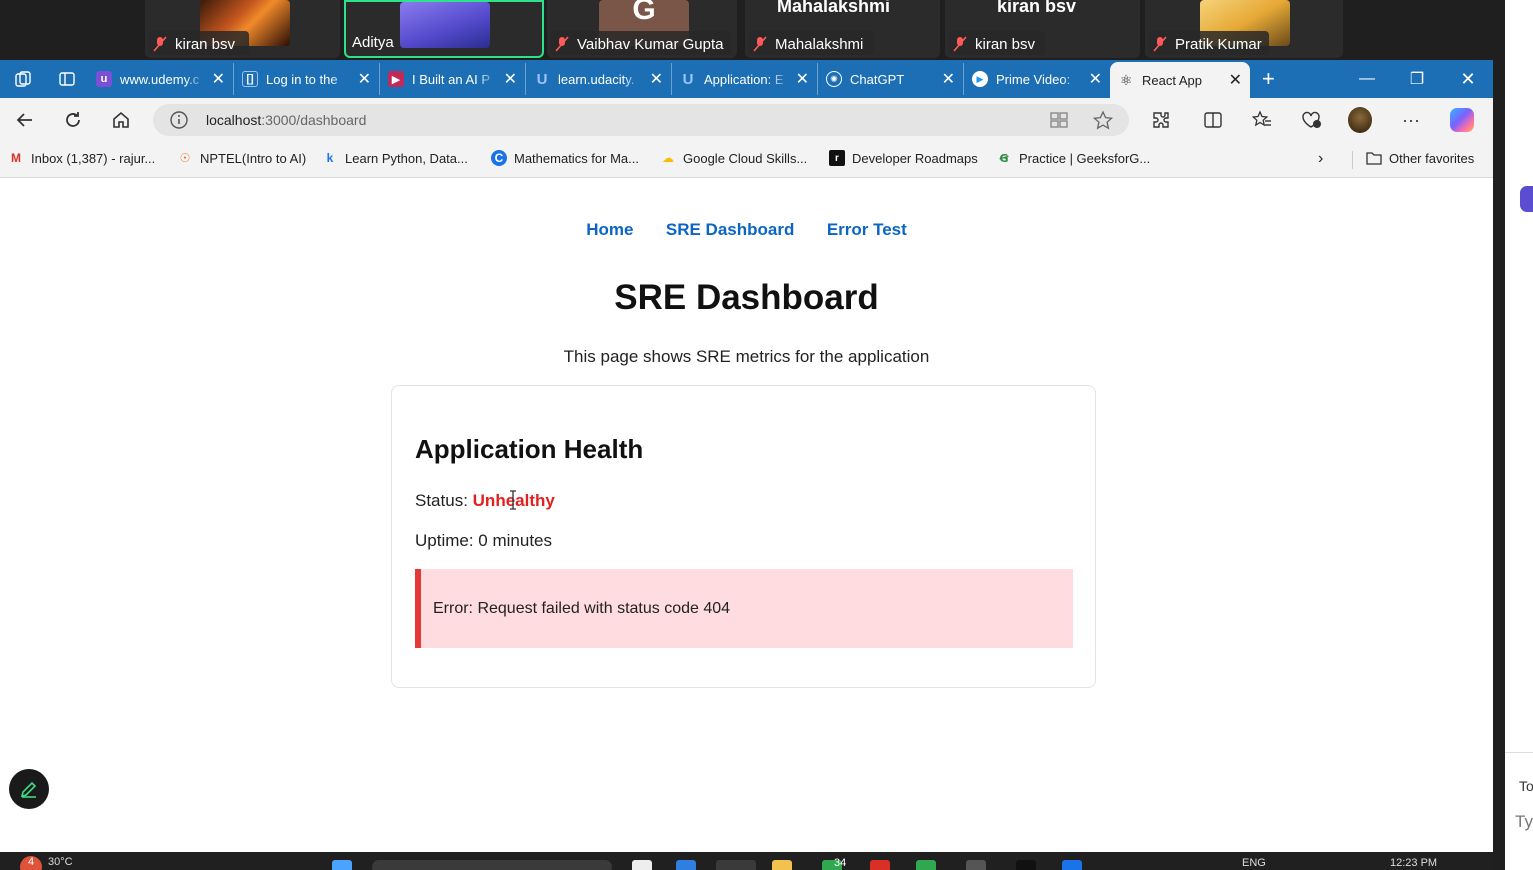 This screenshot has height=870, width=1533. I want to click on gfg-icon: Ꞡ, so click(1004, 158).